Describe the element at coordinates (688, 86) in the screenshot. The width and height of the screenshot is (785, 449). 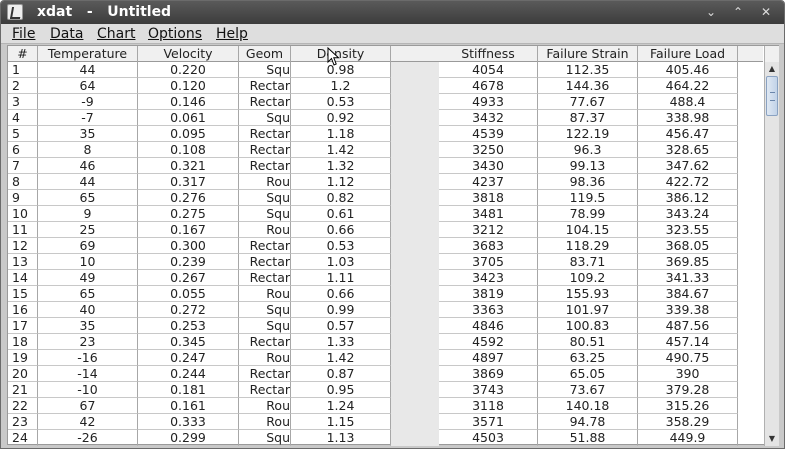
I see `cell-failure-load: 464.22` at that location.